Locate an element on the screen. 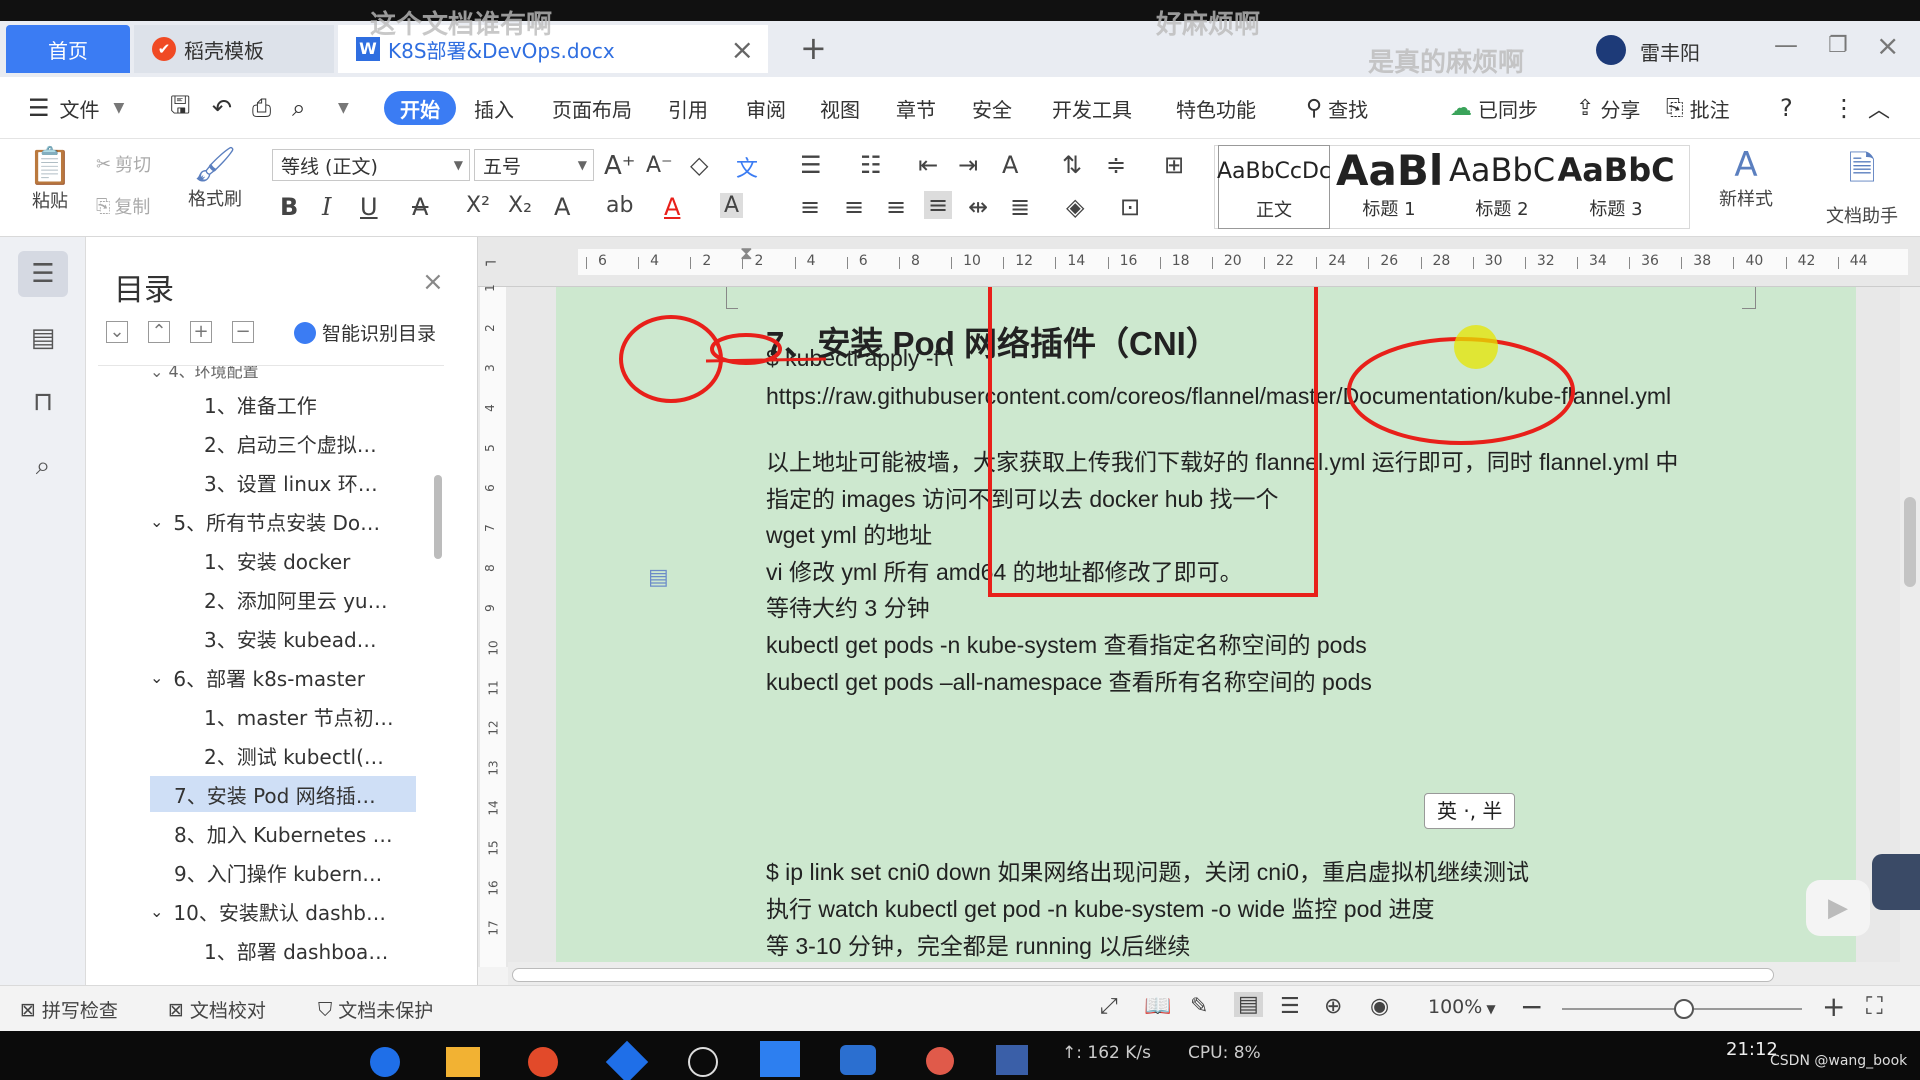  edit-mode-icon: ✎ is located at coordinates (1199, 1006).